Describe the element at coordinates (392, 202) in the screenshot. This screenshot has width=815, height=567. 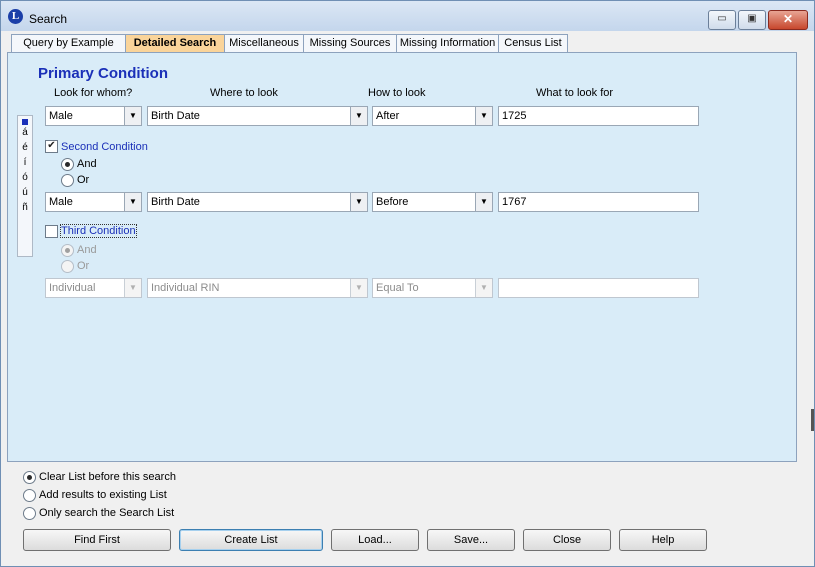
I see `second-how-value: Before` at that location.